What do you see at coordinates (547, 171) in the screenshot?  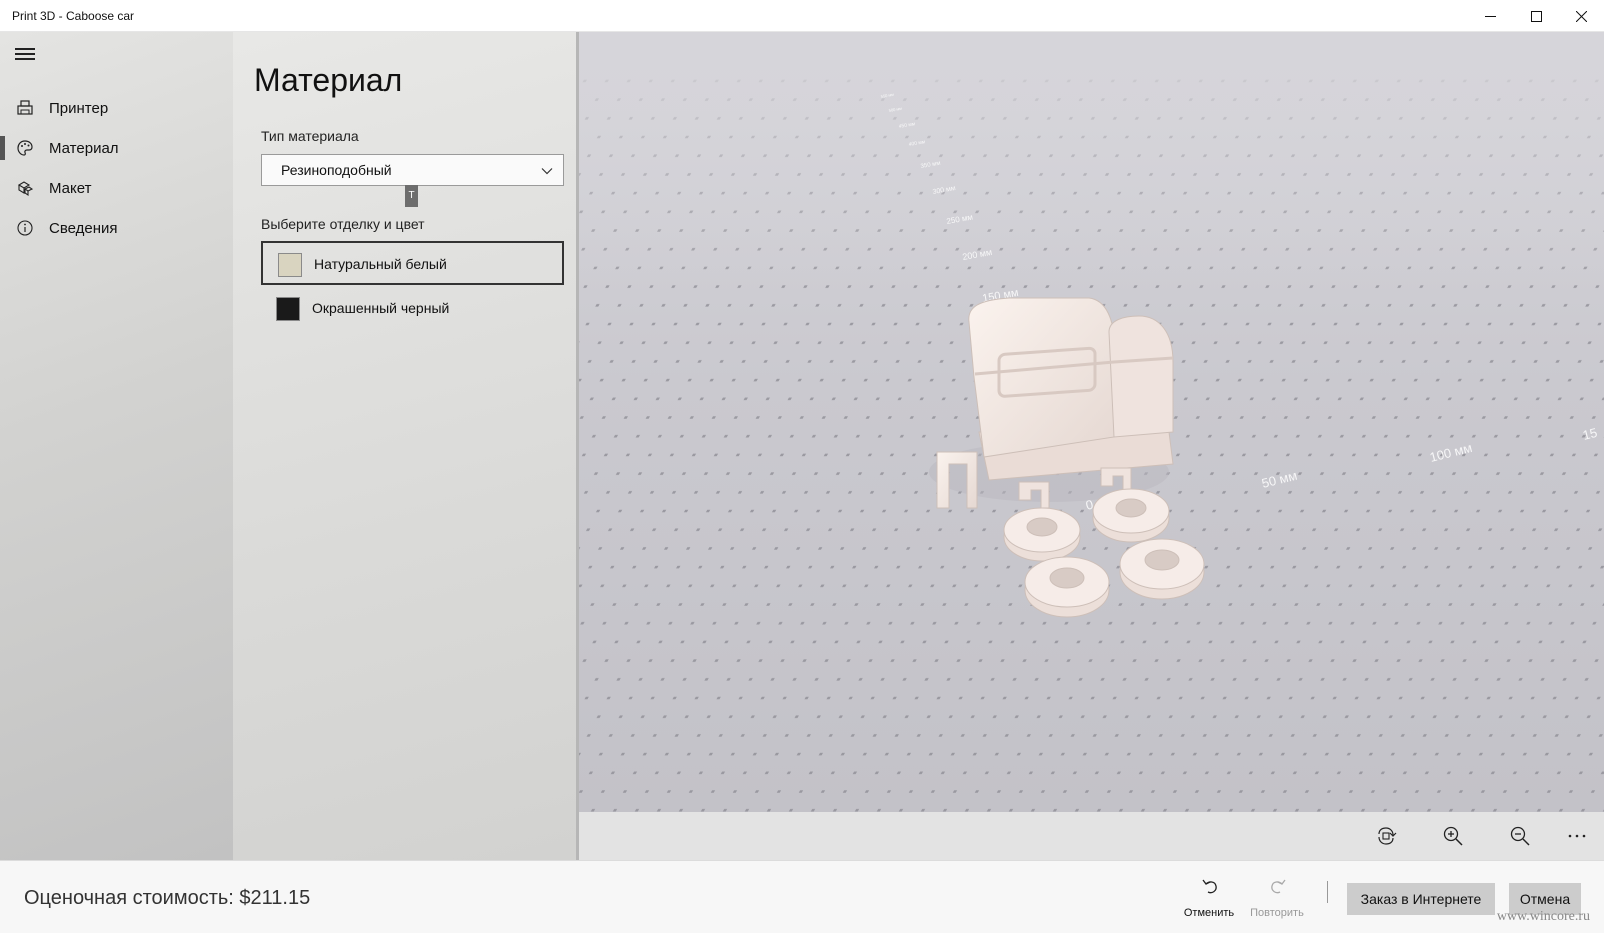 I see `chevron-down-icon` at bounding box center [547, 171].